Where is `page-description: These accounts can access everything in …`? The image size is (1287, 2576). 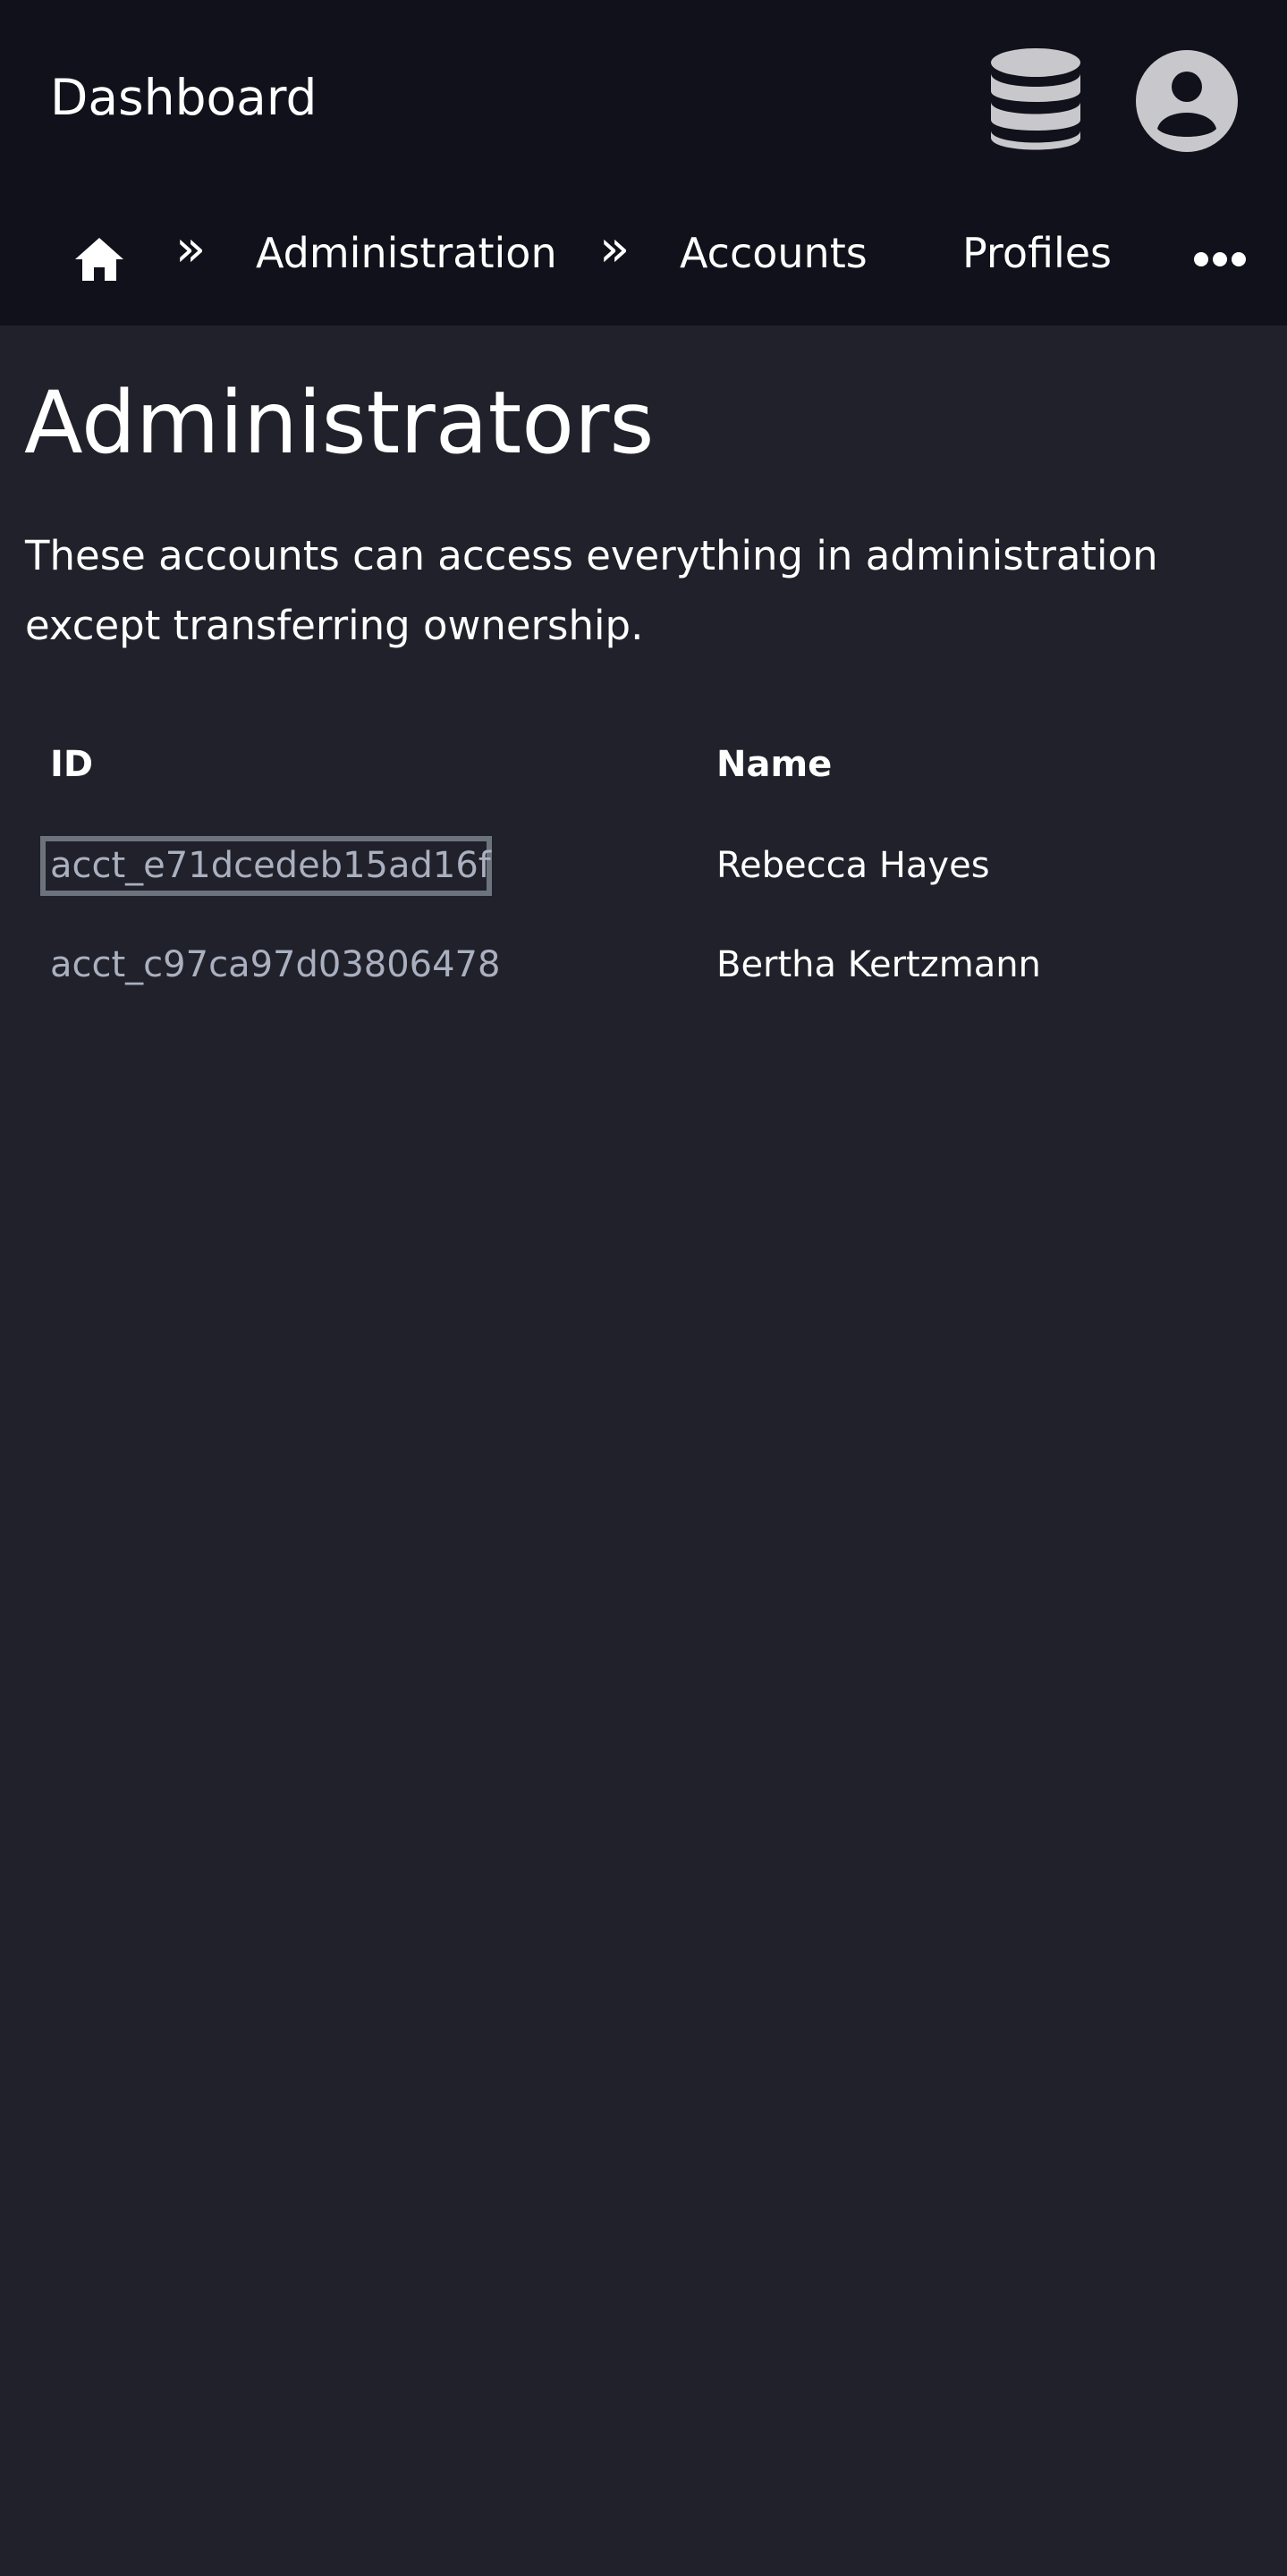 page-description: These accounts can access everything in … is located at coordinates (591, 590).